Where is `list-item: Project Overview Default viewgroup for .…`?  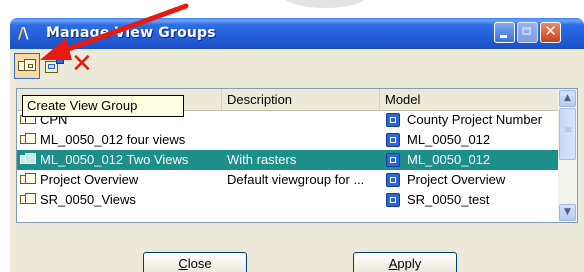
list-item: Project Overview Default viewgroup for .… is located at coordinates (287, 180).